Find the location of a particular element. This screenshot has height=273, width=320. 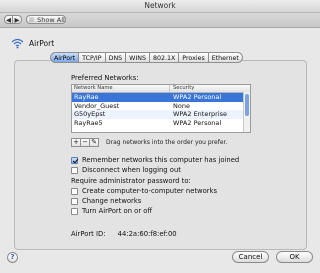

network-security: None is located at coordinates (181, 105).